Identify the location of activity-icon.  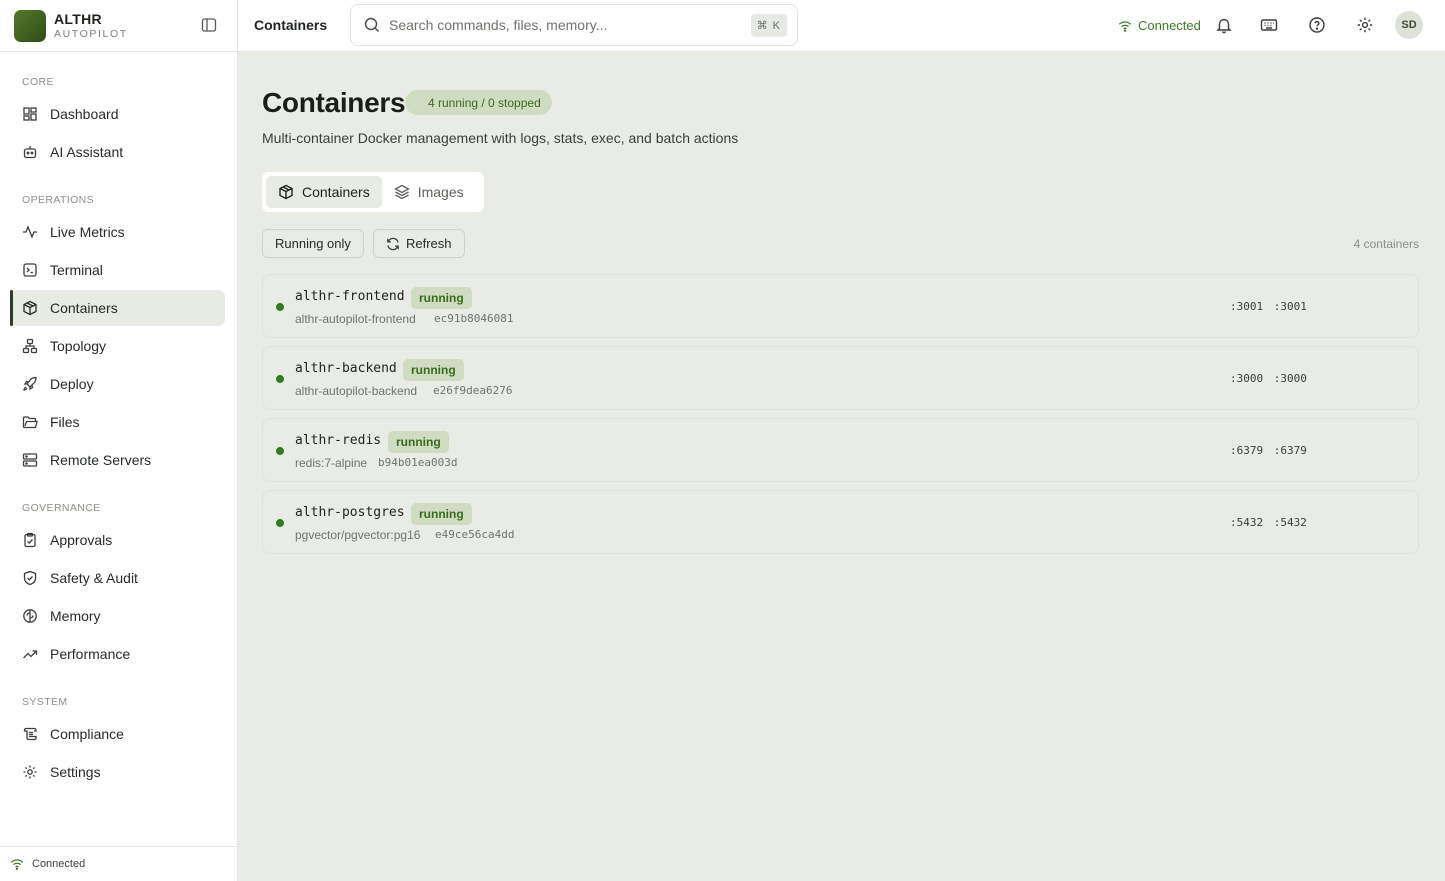
(30, 232).